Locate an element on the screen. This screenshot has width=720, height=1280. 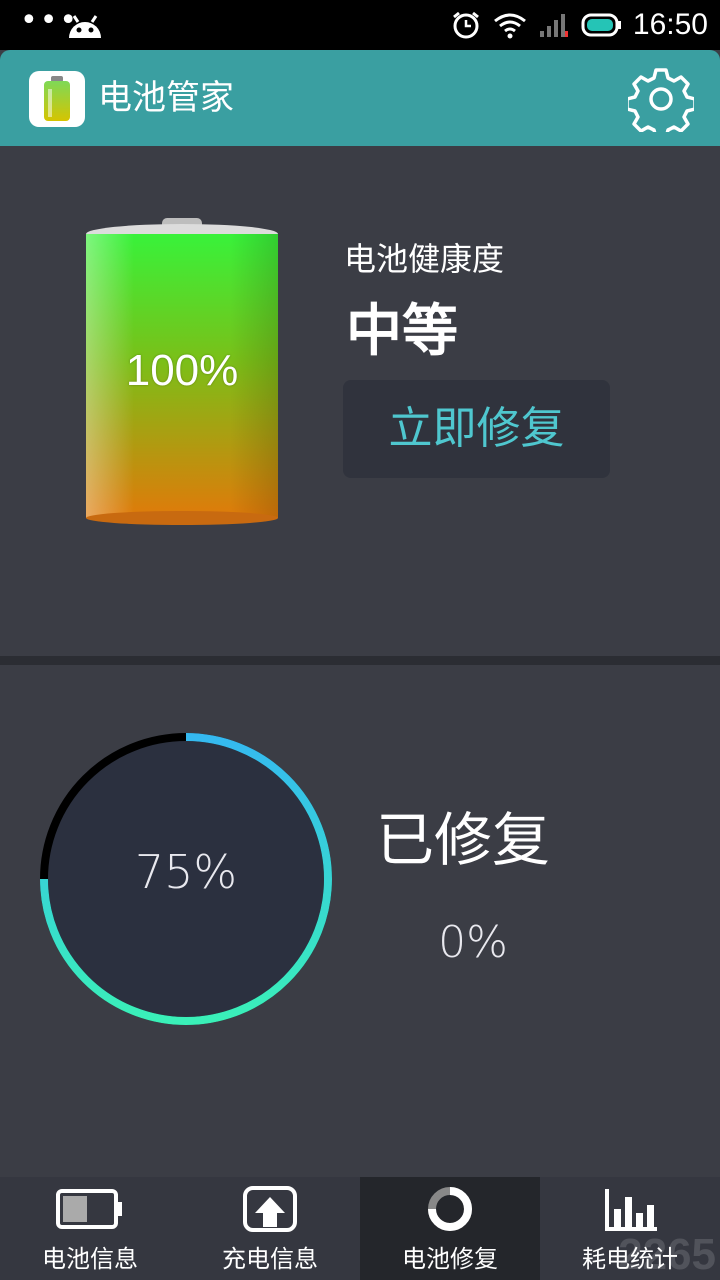
alarm-icon is located at coordinates (465, 25).